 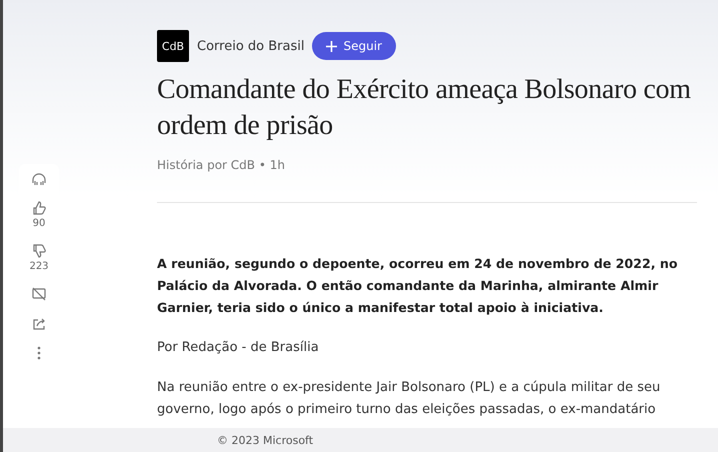 I want to click on copyright: © 2023 Microsoft, so click(x=265, y=440).